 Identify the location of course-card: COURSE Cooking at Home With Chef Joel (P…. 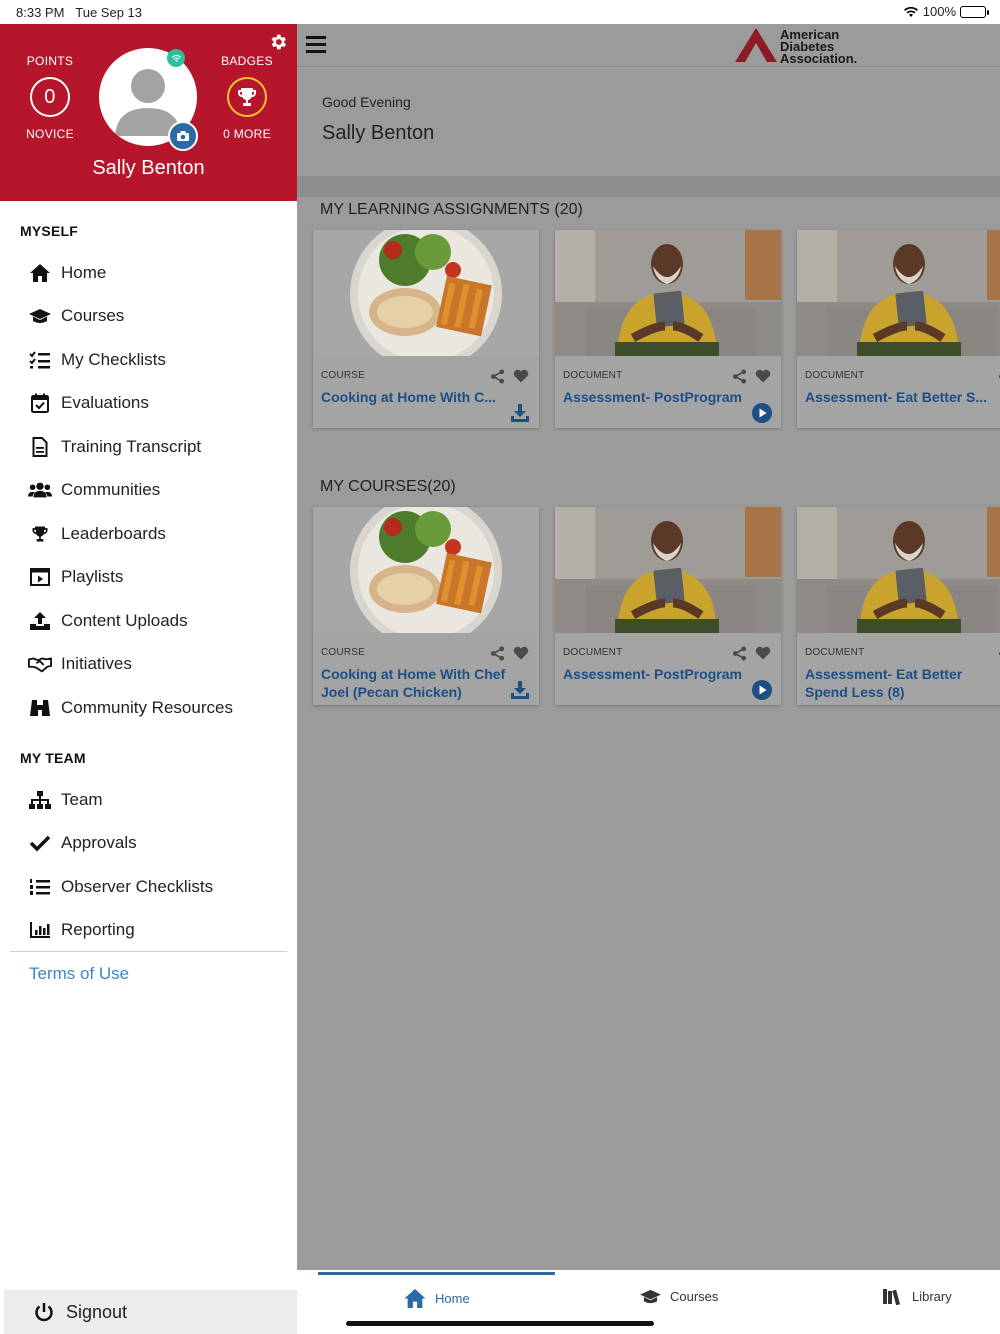
(426, 606).